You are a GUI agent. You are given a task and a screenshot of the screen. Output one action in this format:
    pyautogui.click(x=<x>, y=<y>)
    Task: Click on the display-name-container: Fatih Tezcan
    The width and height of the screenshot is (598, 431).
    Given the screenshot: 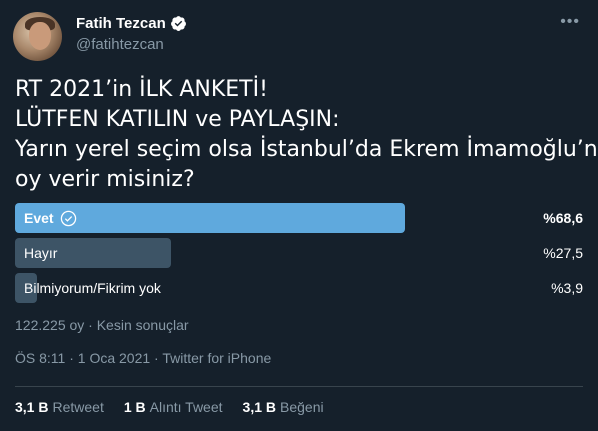 What is the action you would take?
    pyautogui.click(x=131, y=23)
    